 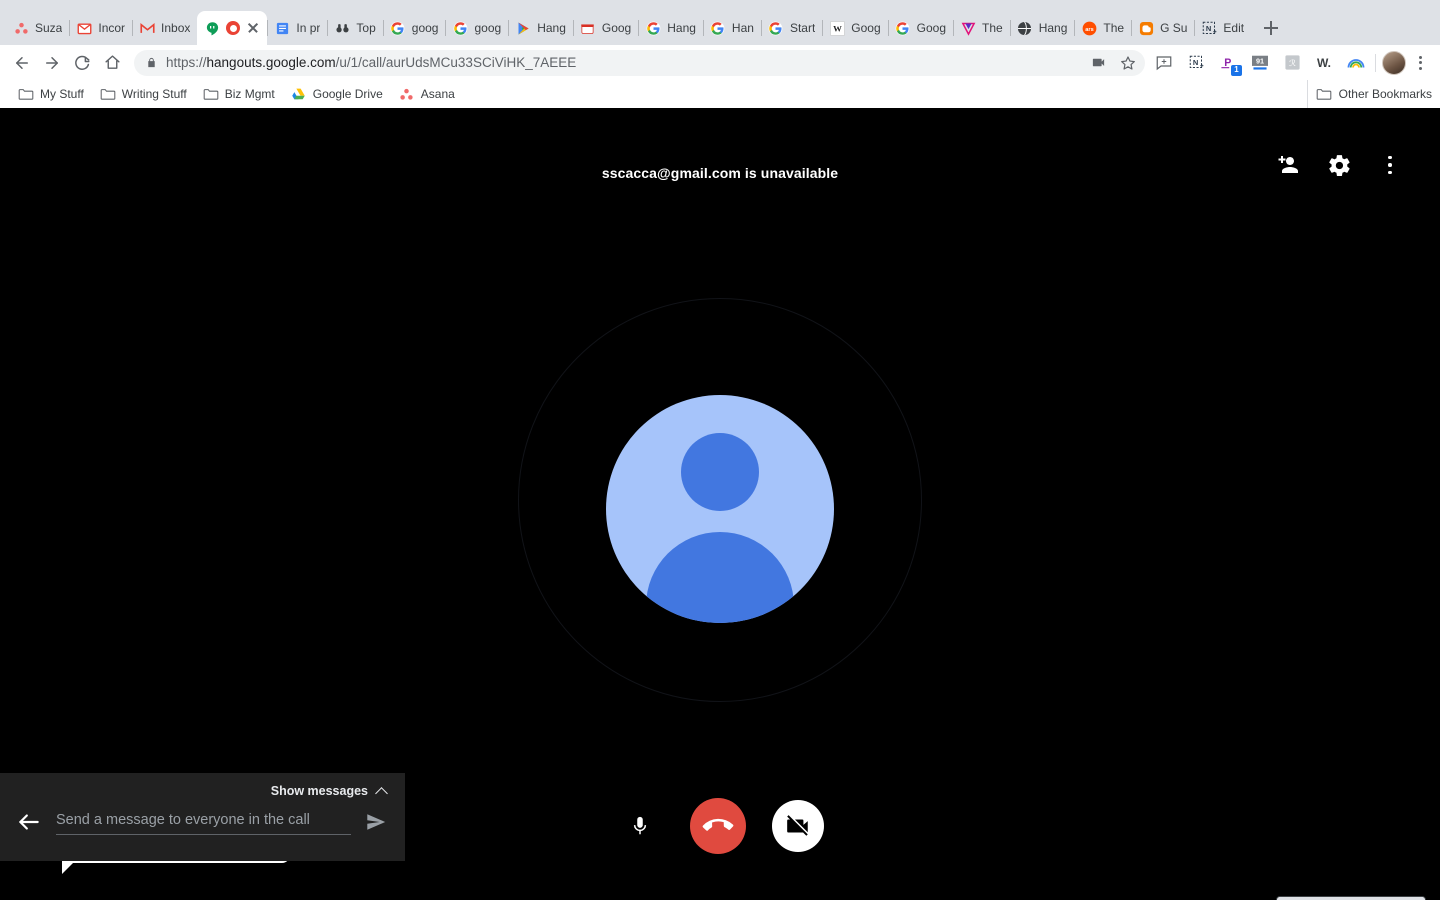 What do you see at coordinates (143, 94) in the screenshot?
I see `bookmark-item: Writing Stuff` at bounding box center [143, 94].